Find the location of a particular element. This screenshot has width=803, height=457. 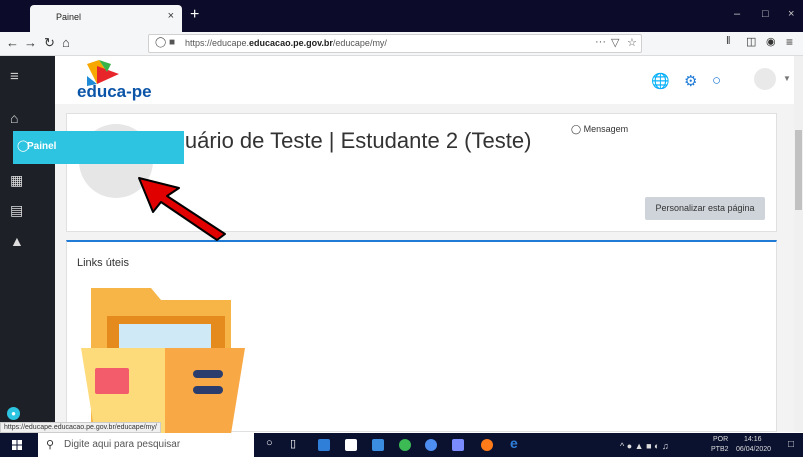

page-title: Usuário de Teste | Estudante 2 (Teste) is located at coordinates (345, 140).